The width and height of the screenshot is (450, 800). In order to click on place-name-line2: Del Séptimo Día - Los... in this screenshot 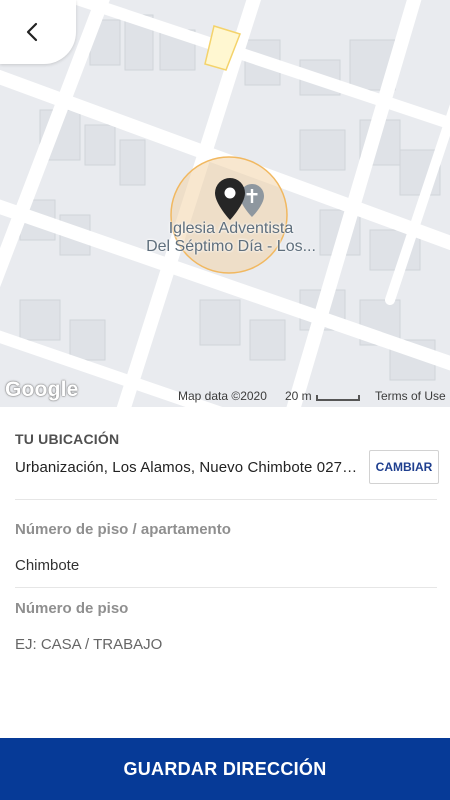, I will do `click(231, 246)`.